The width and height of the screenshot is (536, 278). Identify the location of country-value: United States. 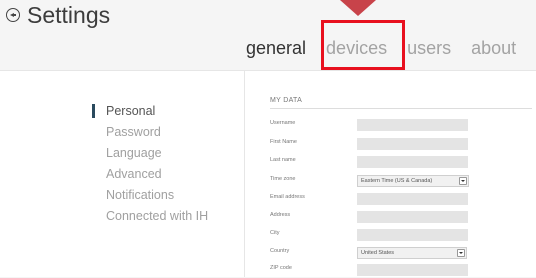
(378, 253).